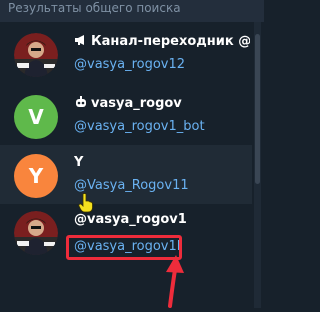  What do you see at coordinates (139, 126) in the screenshot?
I see `result-username: @vasya_rogov1_bot` at bounding box center [139, 126].